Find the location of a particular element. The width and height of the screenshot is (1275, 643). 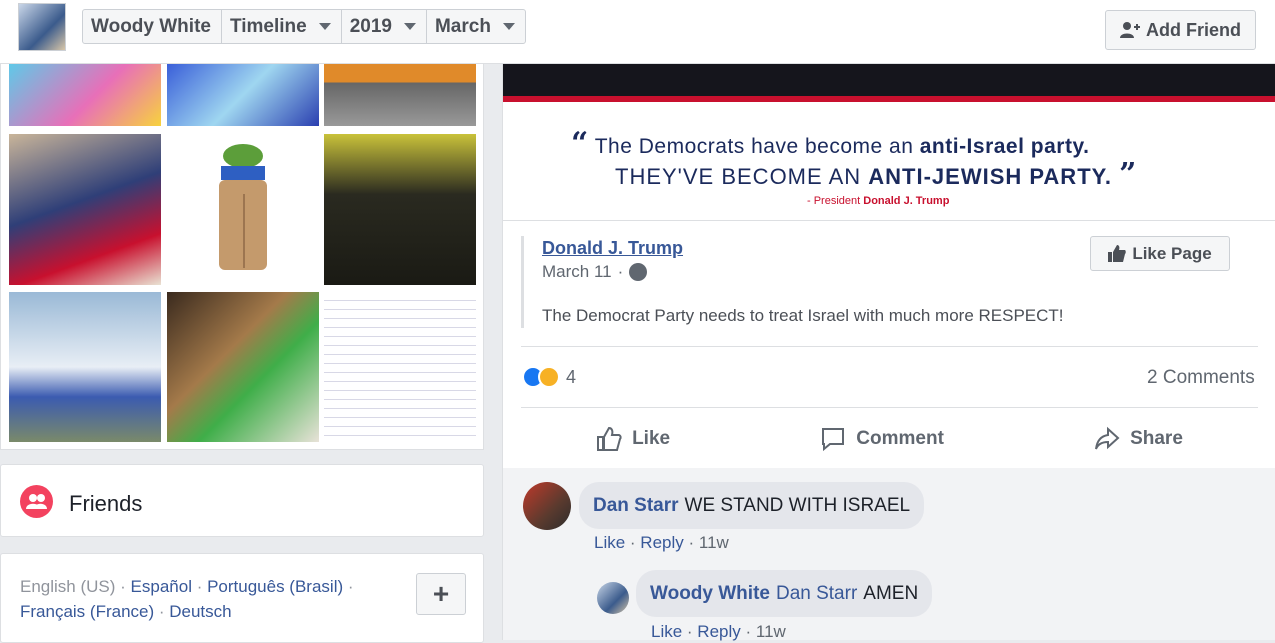

reactions-summary: 4 is located at coordinates (549, 377).